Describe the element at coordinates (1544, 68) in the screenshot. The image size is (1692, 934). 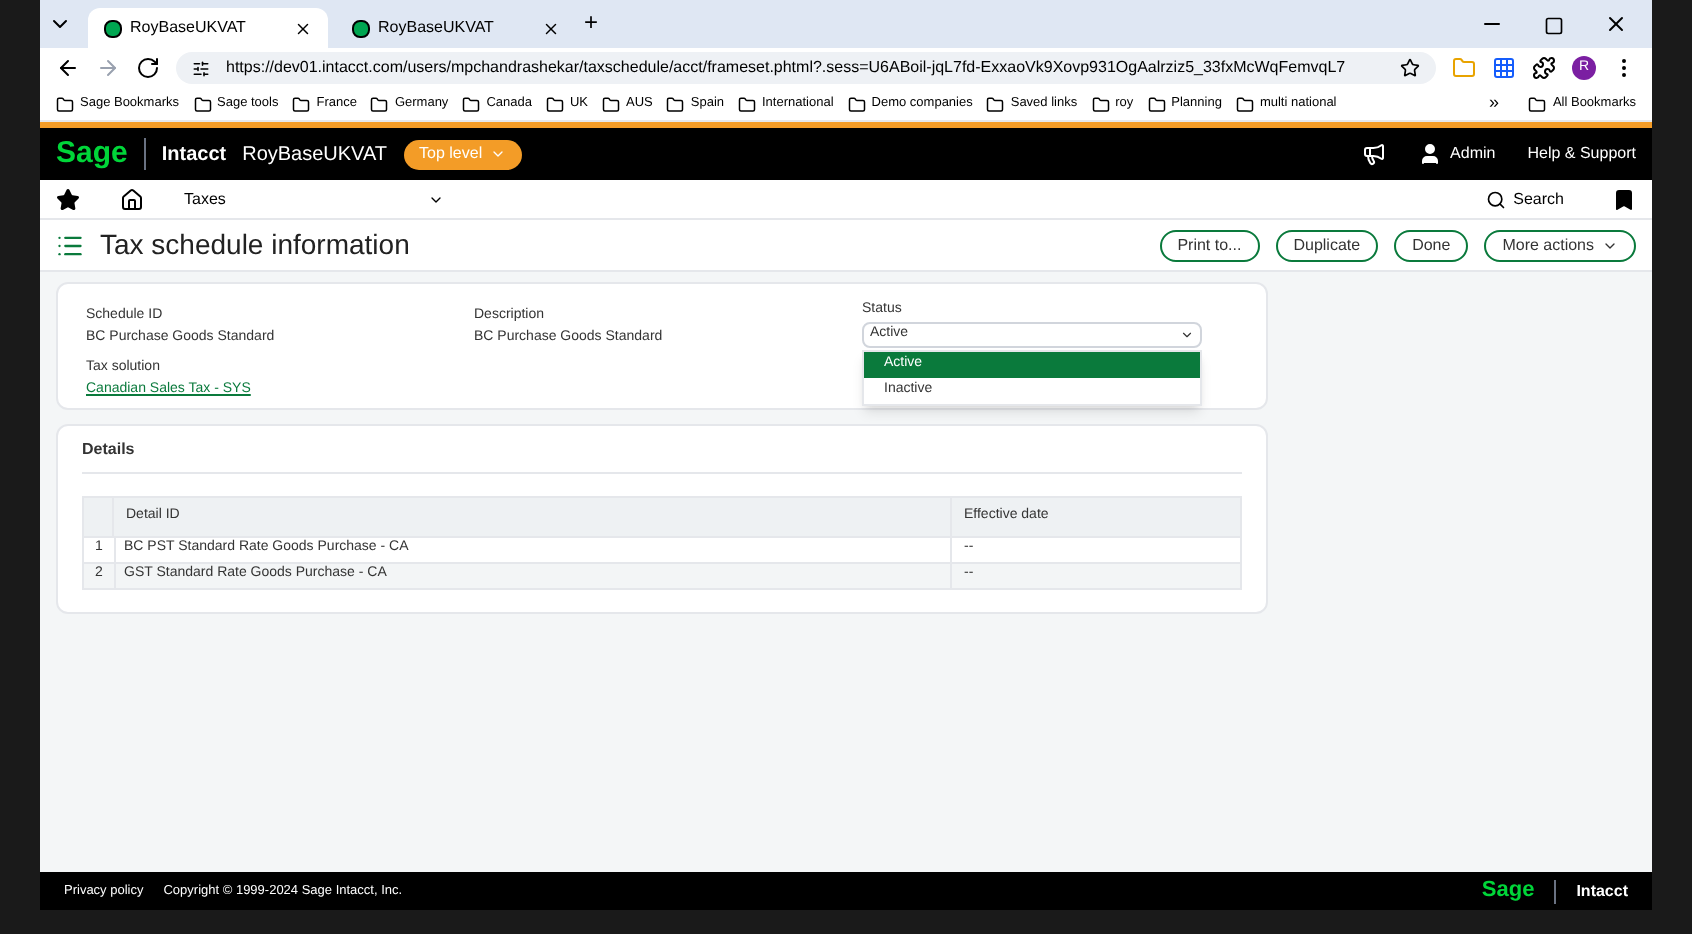
I see `extensions-icon` at that location.